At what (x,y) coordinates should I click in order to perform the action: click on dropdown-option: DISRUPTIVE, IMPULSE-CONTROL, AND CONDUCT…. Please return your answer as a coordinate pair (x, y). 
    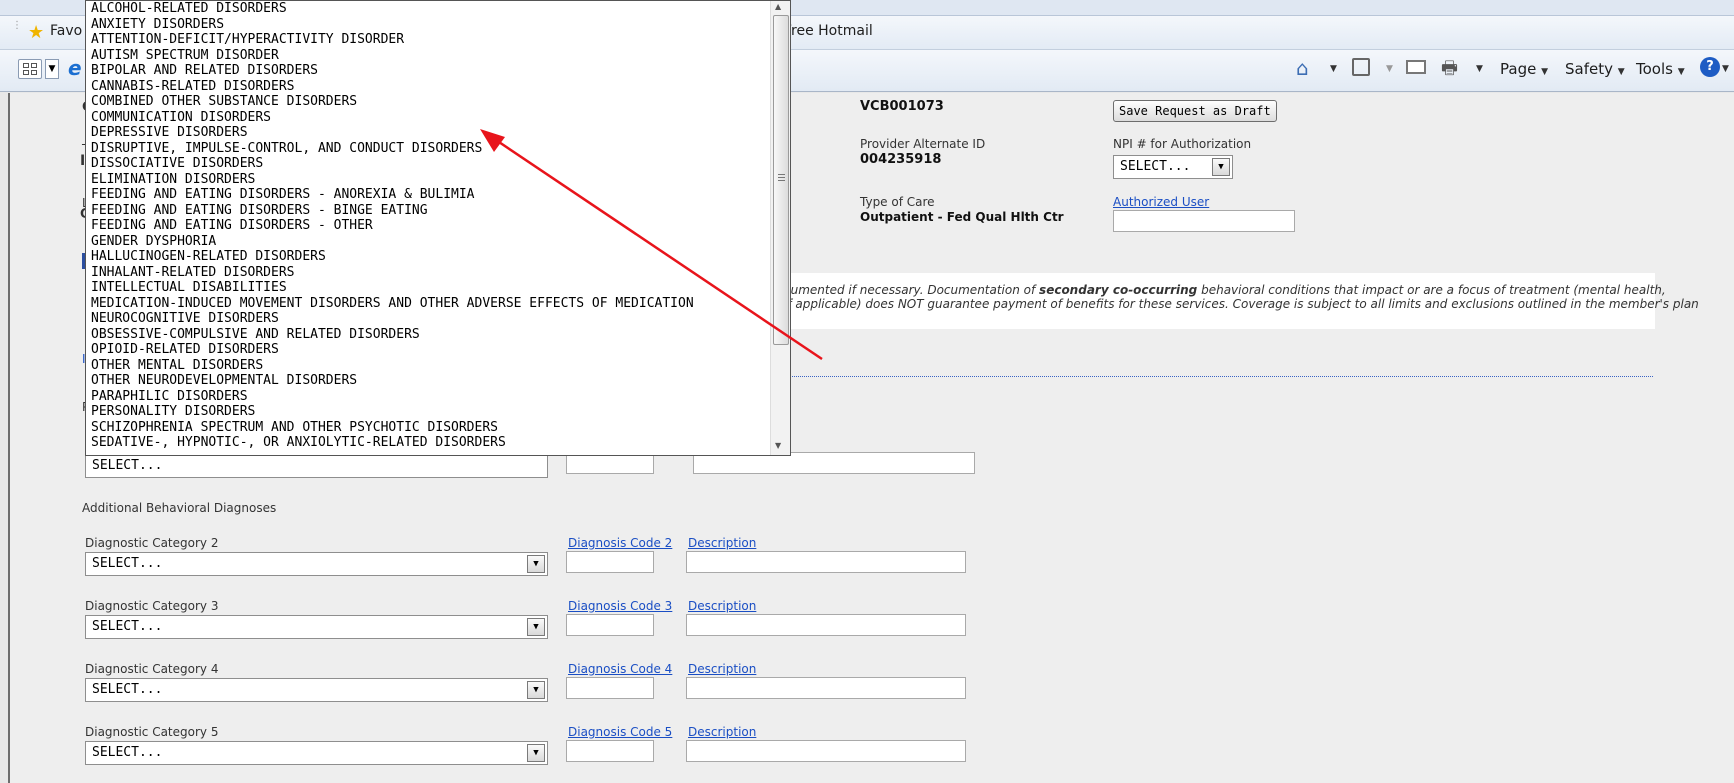
    Looking at the image, I should click on (428, 149).